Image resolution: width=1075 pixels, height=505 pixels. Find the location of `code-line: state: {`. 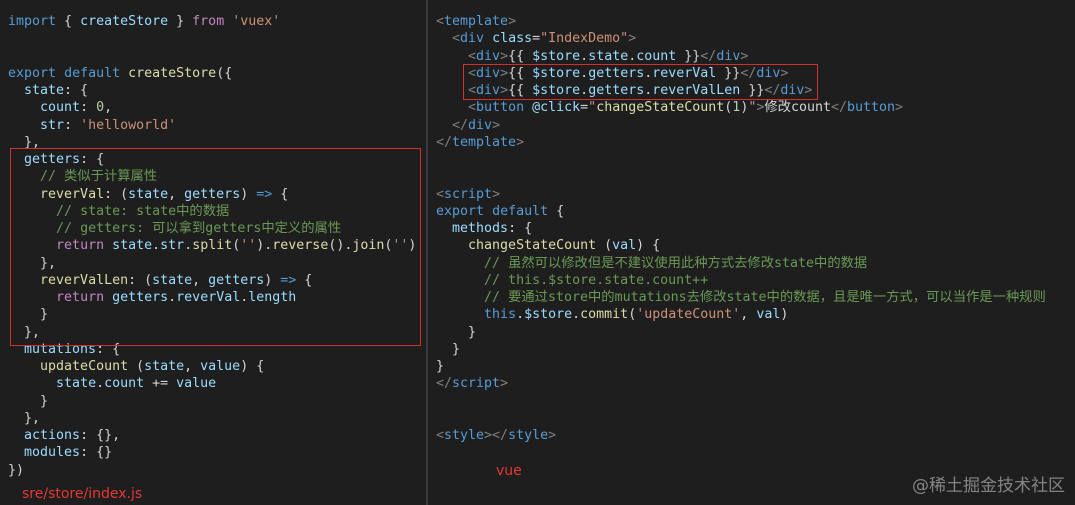

code-line: state: { is located at coordinates (48, 90).